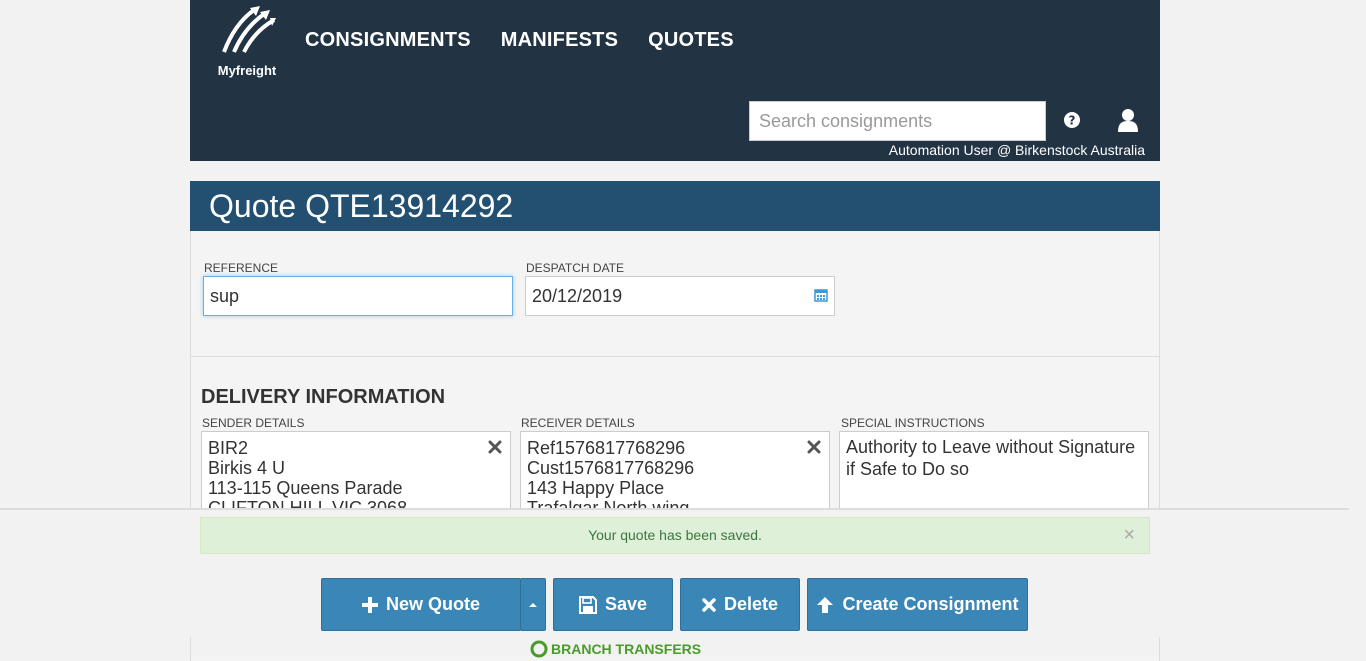 Image resolution: width=1366 pixels, height=661 pixels. Describe the element at coordinates (1128, 120) in the screenshot. I see `user-icon` at that location.